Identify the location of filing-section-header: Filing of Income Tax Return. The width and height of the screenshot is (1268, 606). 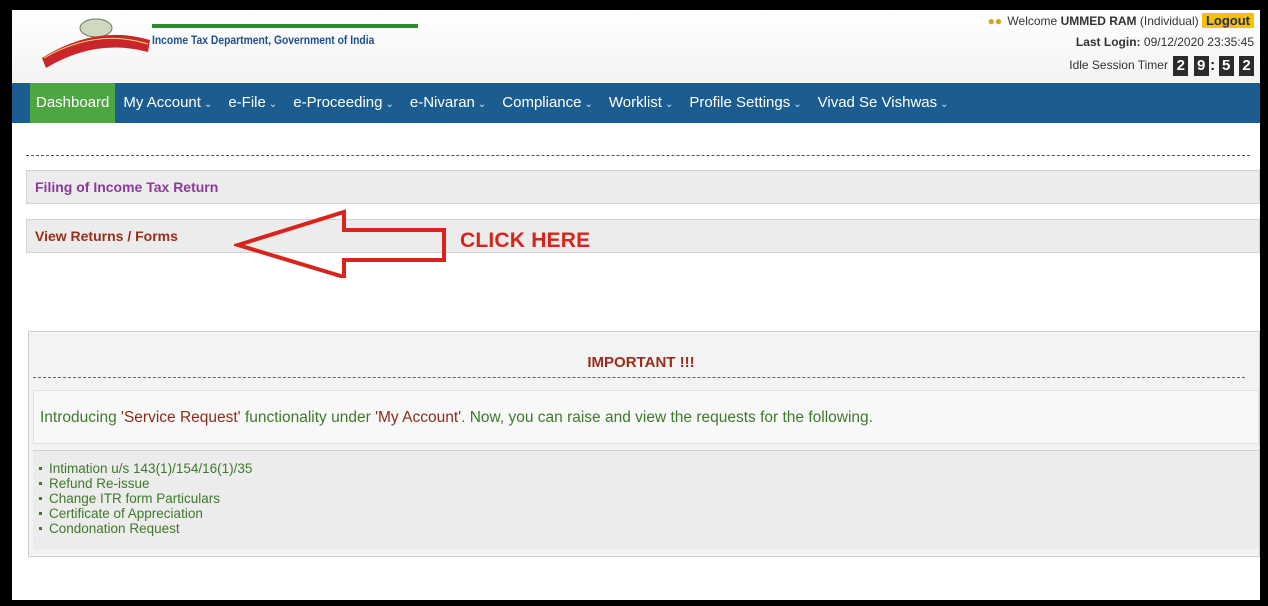
(643, 187).